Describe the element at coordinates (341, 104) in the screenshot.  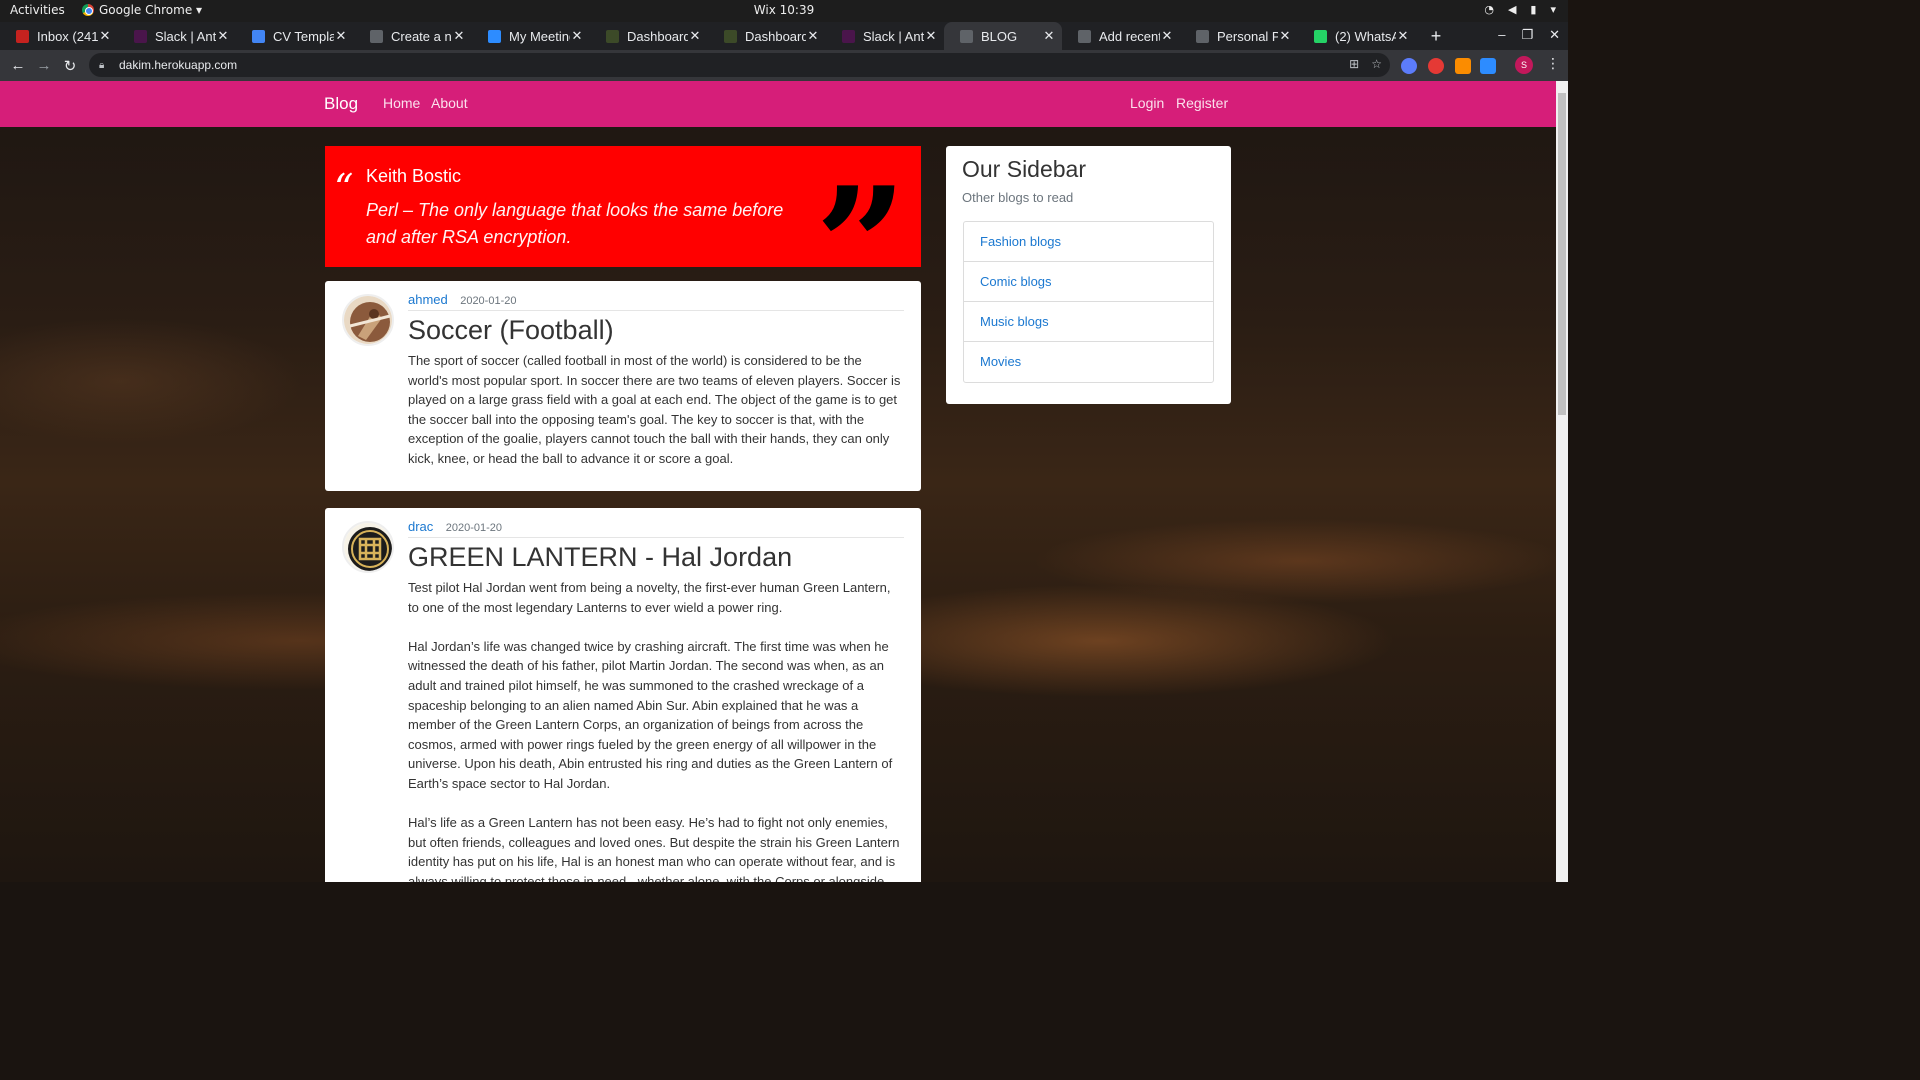
I see `brand-link: Blog` at that location.